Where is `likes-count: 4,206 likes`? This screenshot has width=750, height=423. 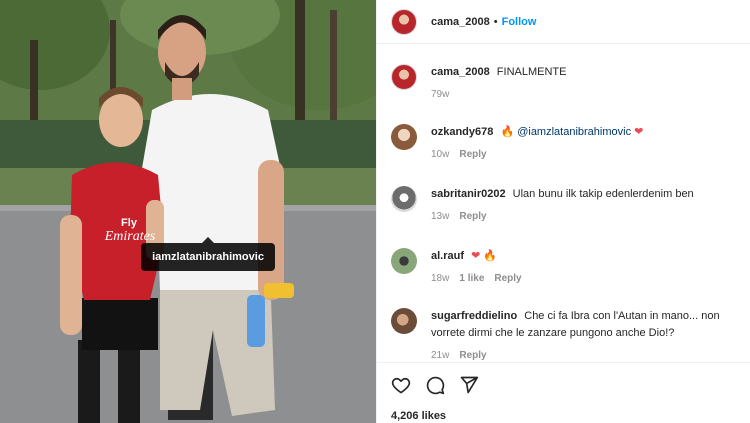 likes-count: 4,206 likes is located at coordinates (563, 416).